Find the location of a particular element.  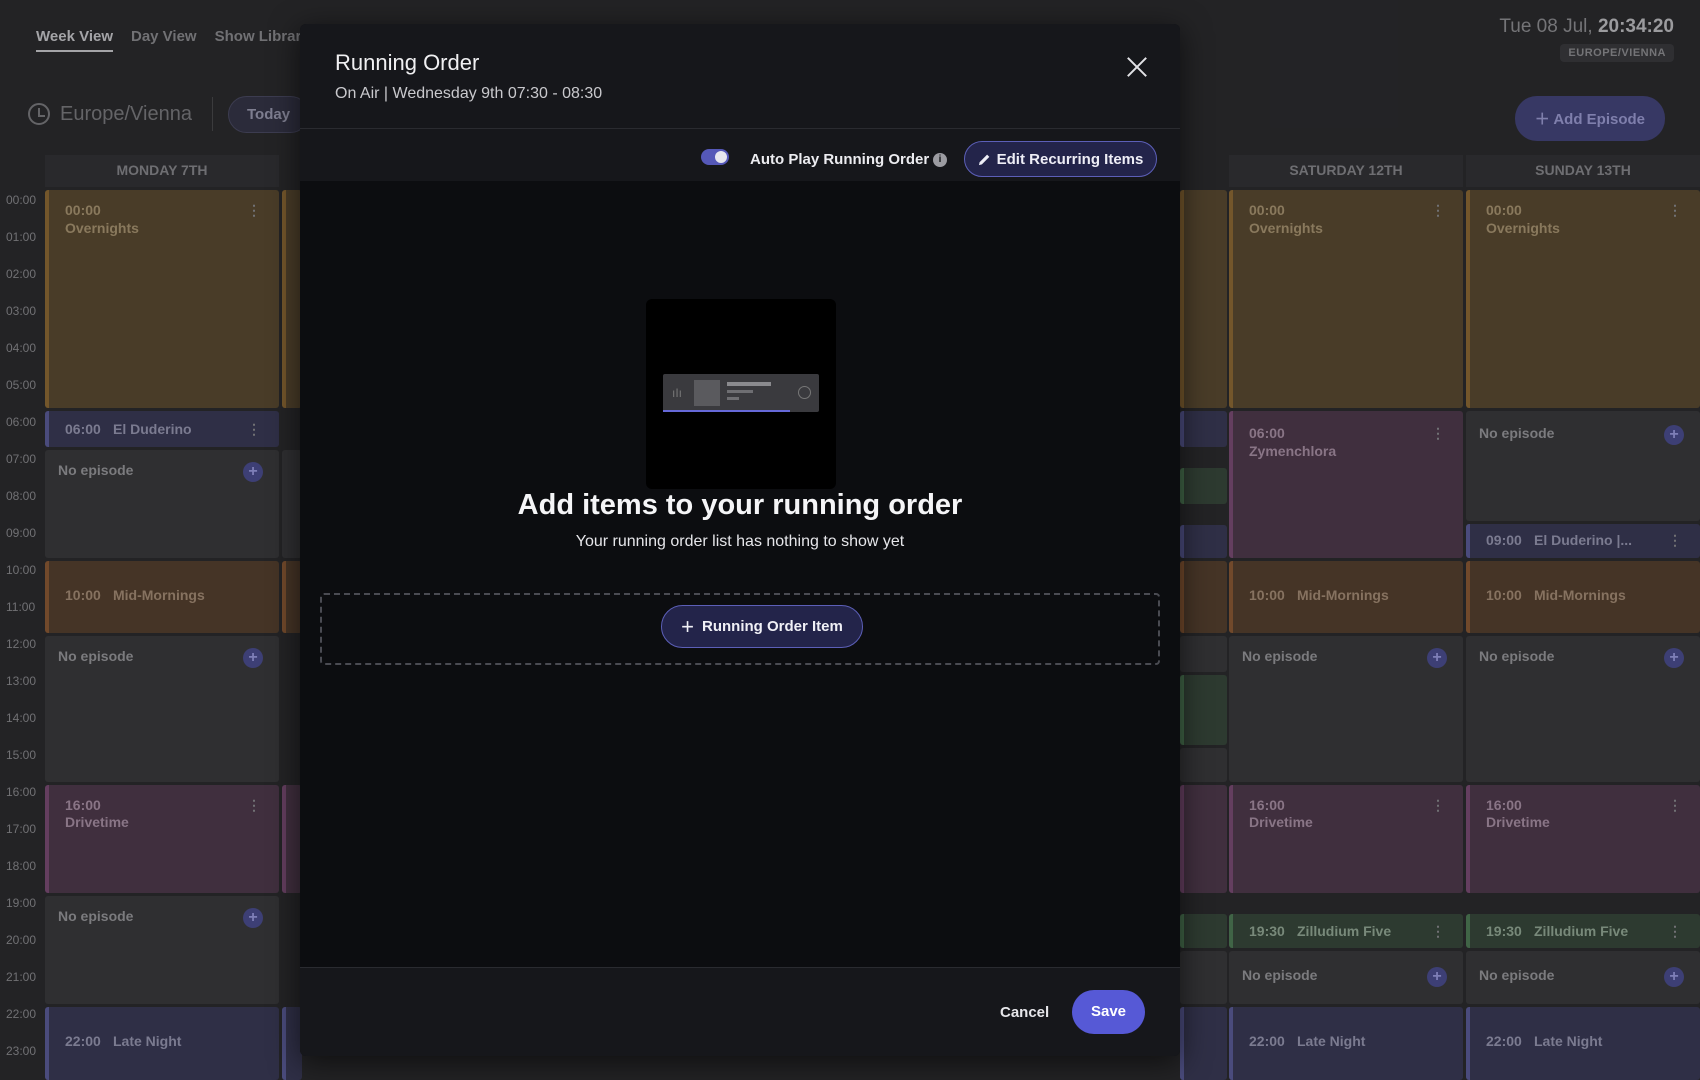

empty-state-illustration: ıIı is located at coordinates (741, 394).